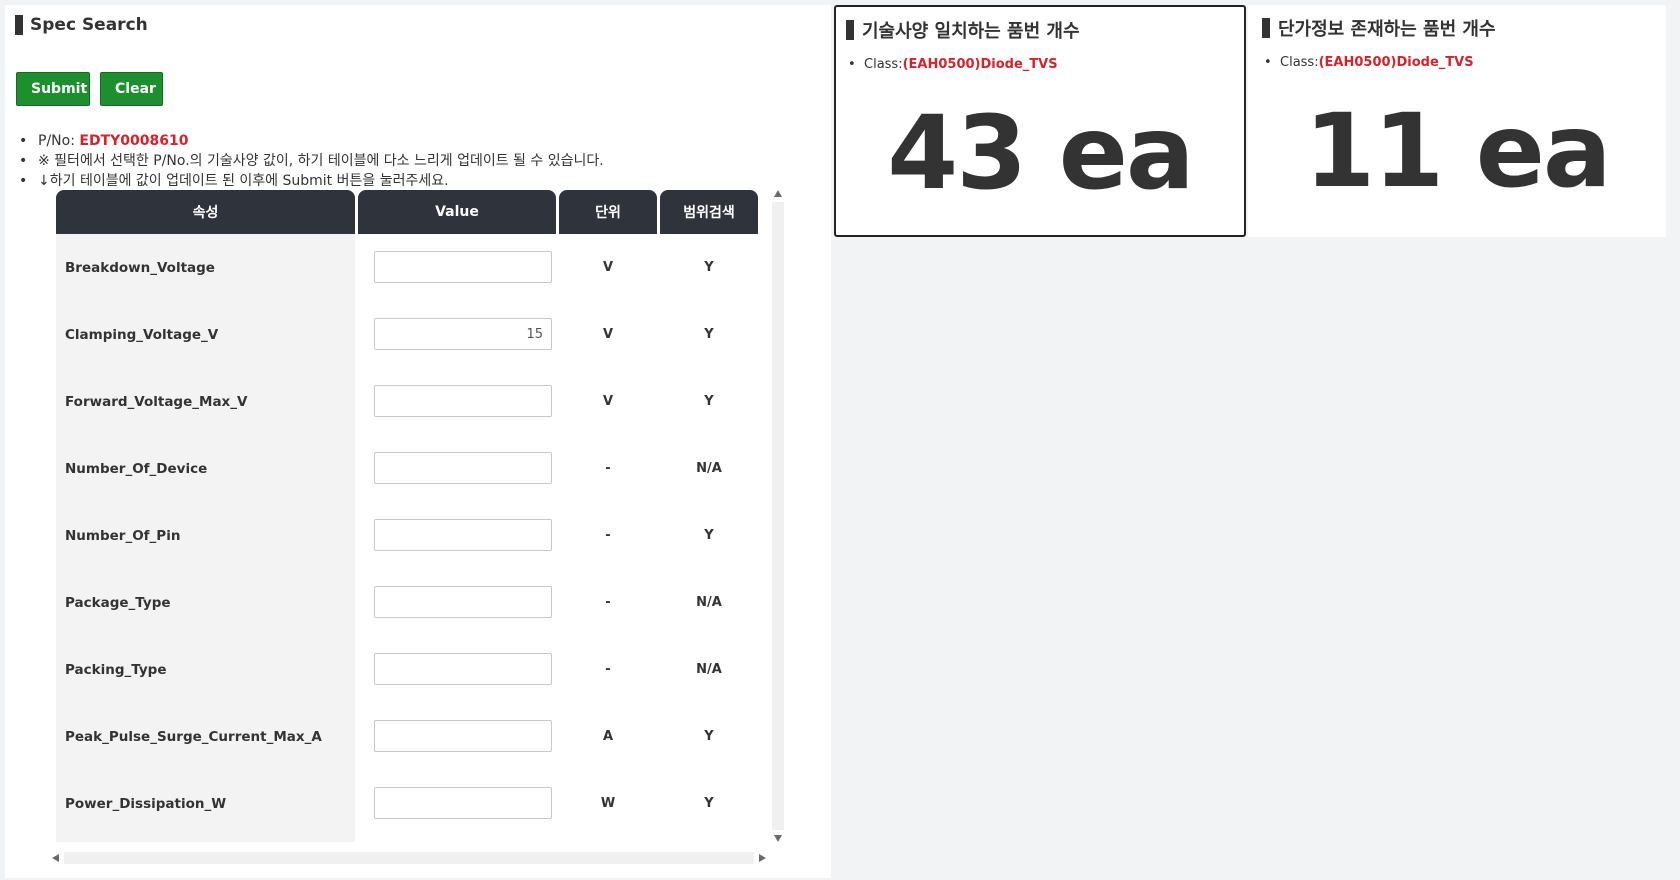  I want to click on horizontal-scrollbar, so click(409, 858).